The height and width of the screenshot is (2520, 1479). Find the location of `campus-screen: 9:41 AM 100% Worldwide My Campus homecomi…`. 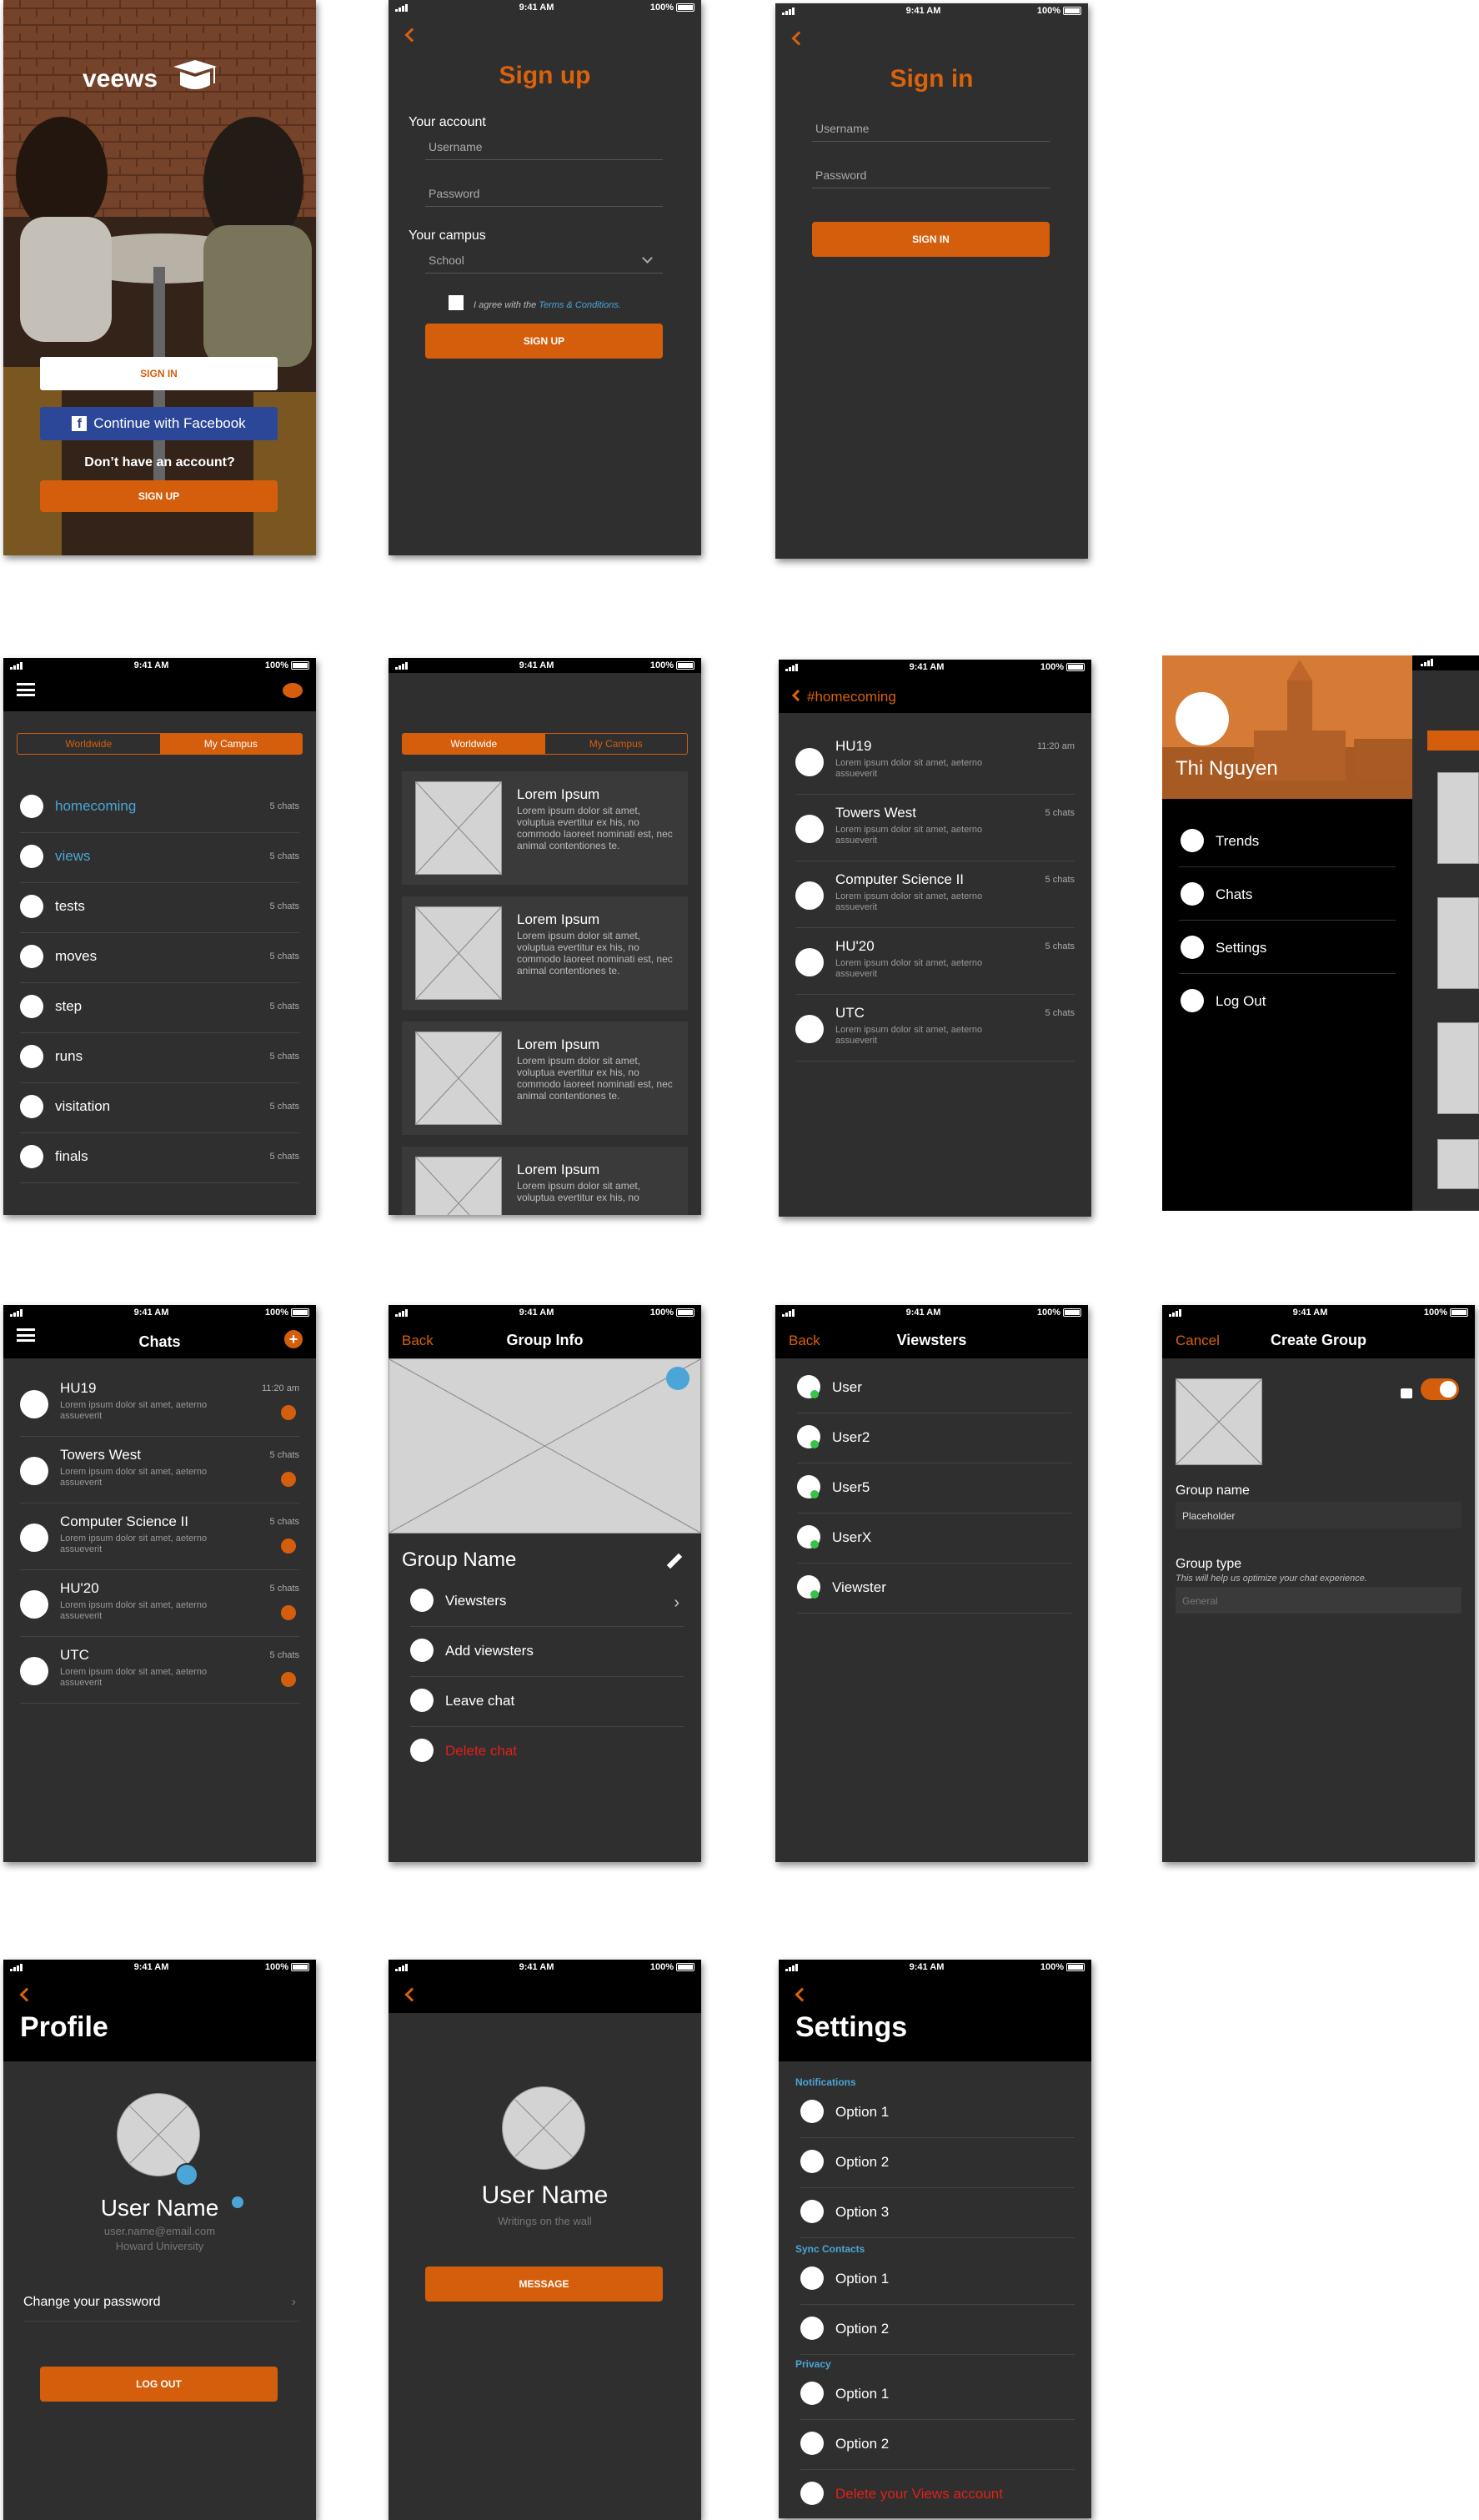

campus-screen: 9:41 AM 100% Worldwide My Campus homecomi… is located at coordinates (159, 936).